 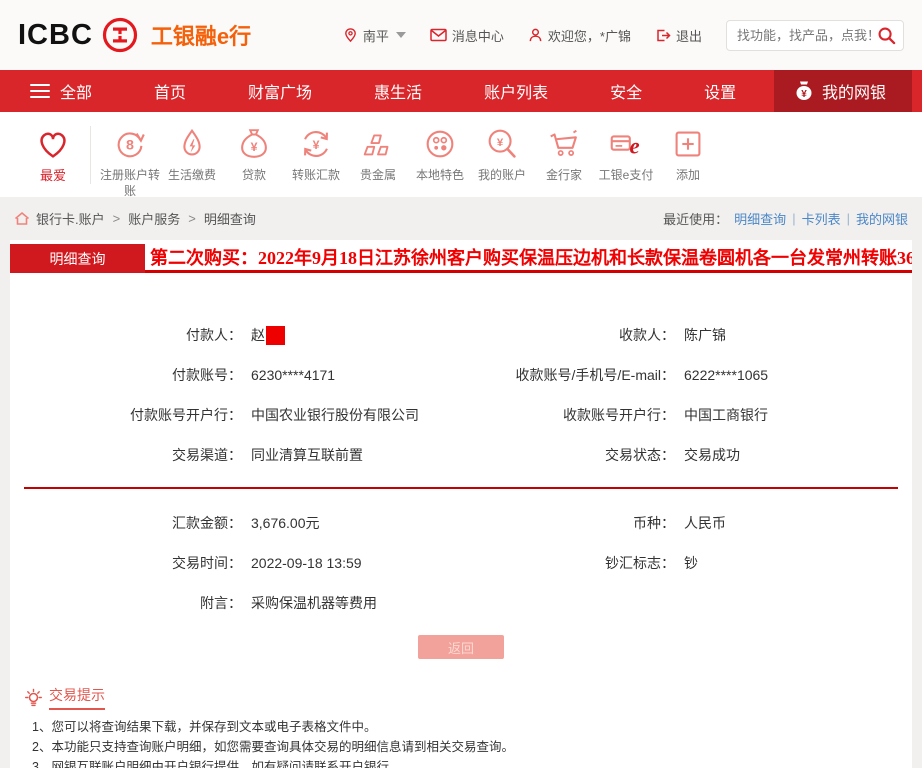 What do you see at coordinates (314, 603) in the screenshot?
I see `memo-value: 采购保温机器等费用` at bounding box center [314, 603].